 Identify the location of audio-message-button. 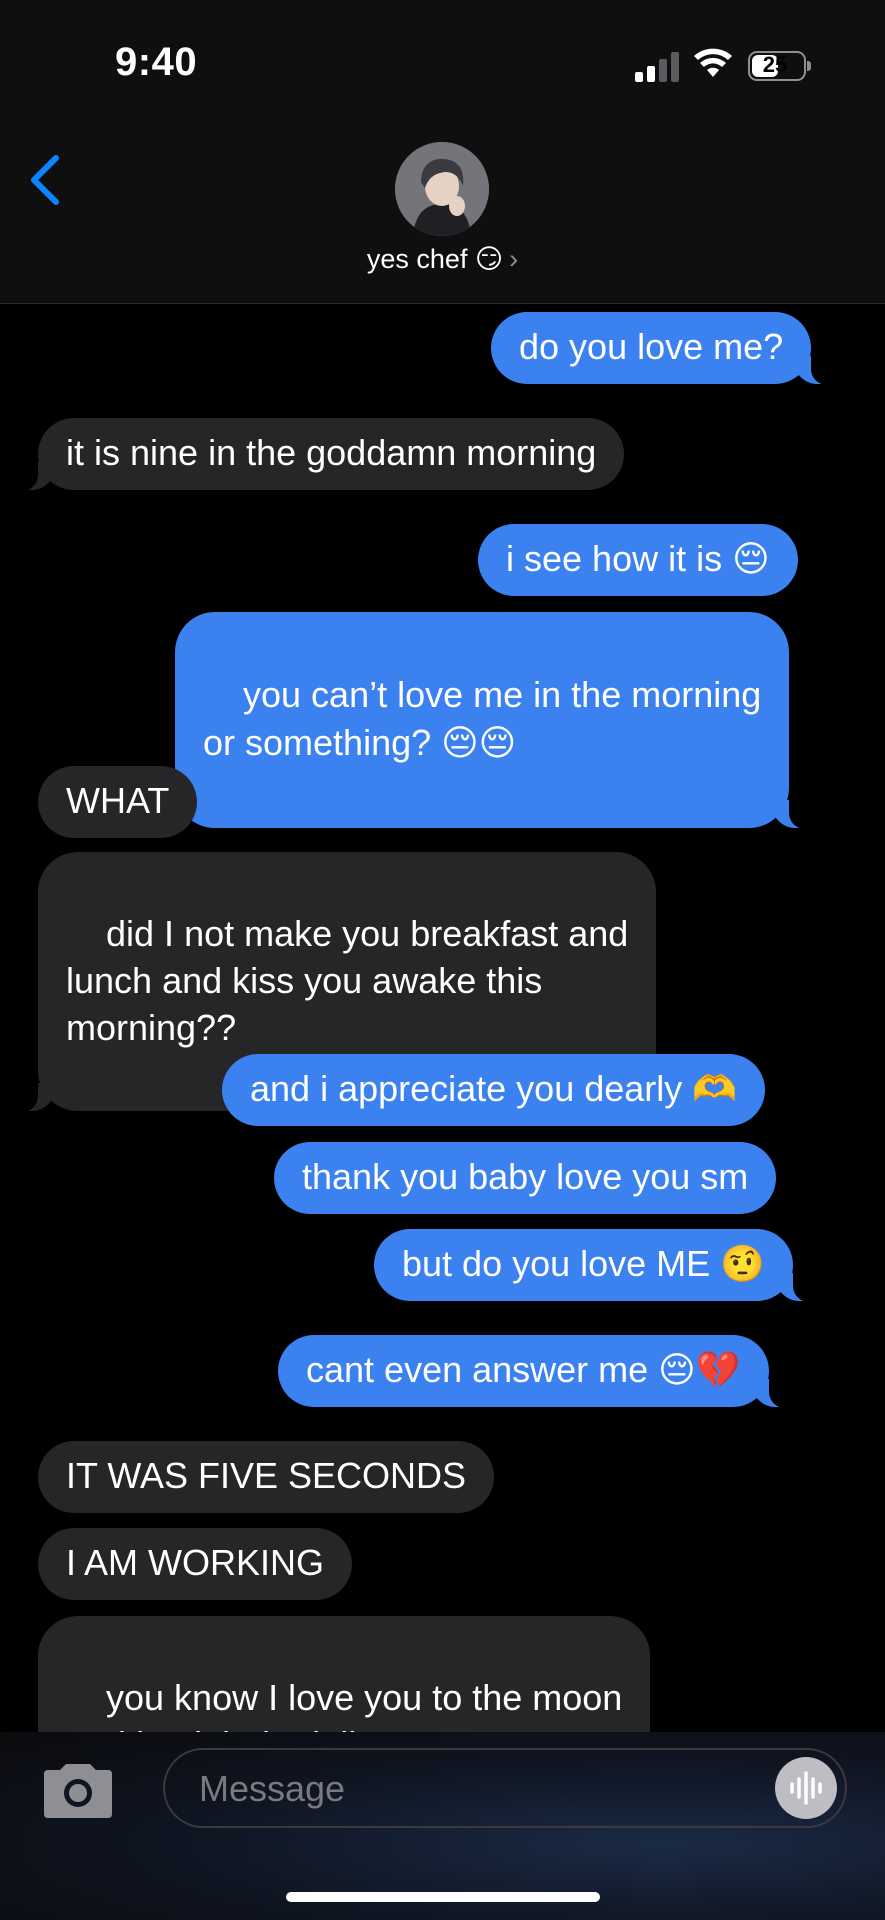
(806, 1788).